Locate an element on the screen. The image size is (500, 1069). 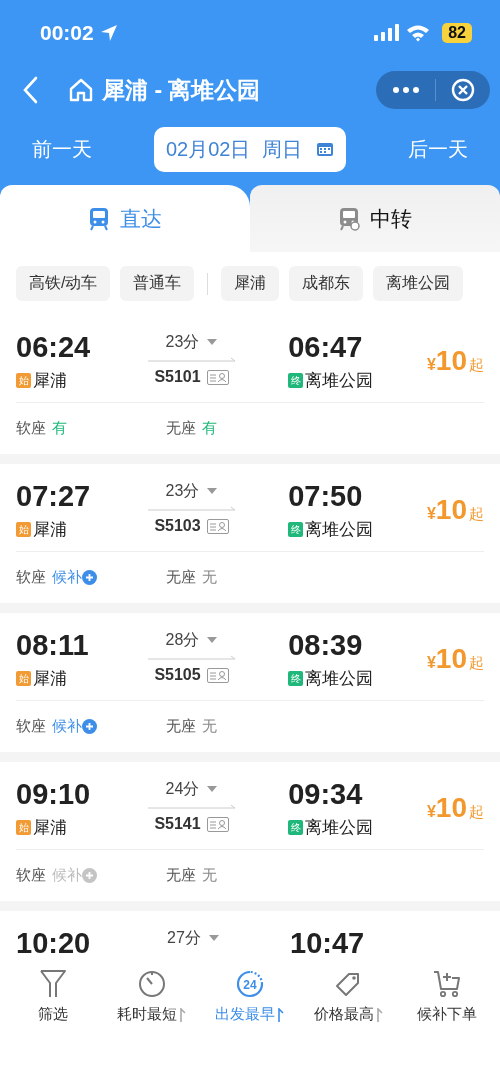
filter-chip: 离堆公园 is located at coordinates (418, 283).